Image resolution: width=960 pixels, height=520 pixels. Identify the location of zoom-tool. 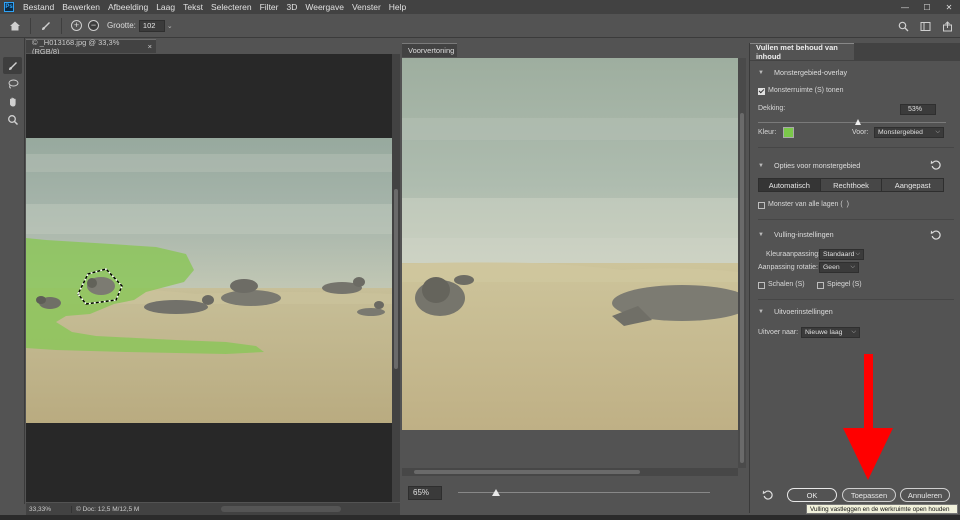
(12, 119).